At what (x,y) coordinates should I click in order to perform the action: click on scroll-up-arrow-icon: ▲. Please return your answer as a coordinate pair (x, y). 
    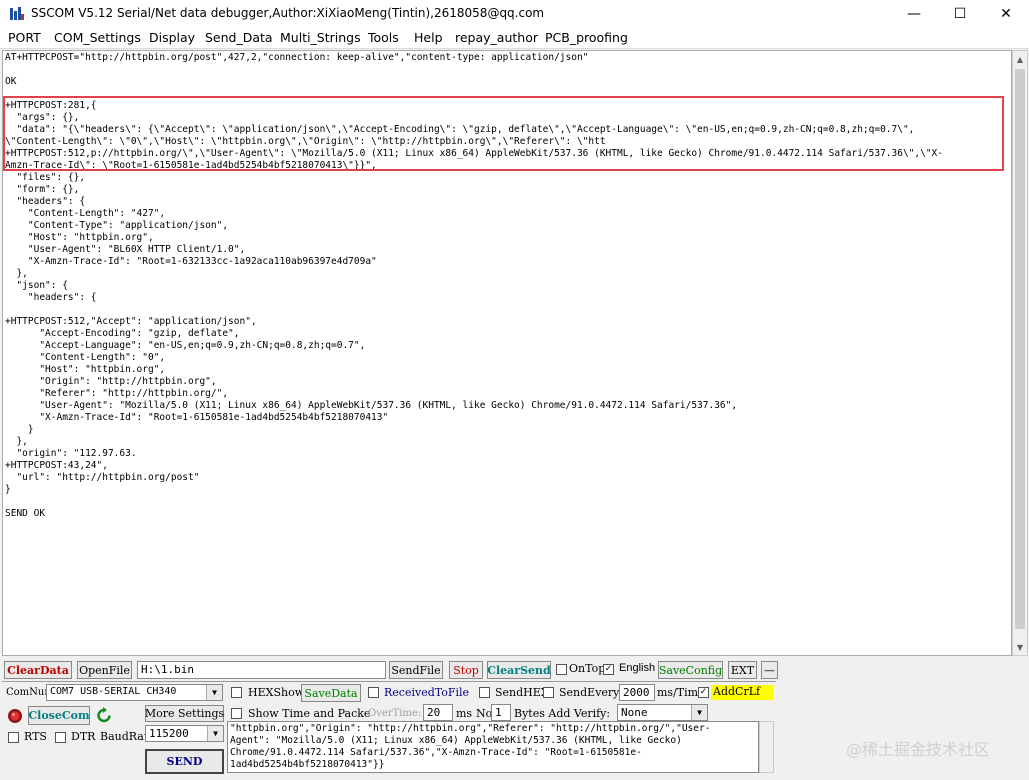
    Looking at the image, I should click on (1020, 59).